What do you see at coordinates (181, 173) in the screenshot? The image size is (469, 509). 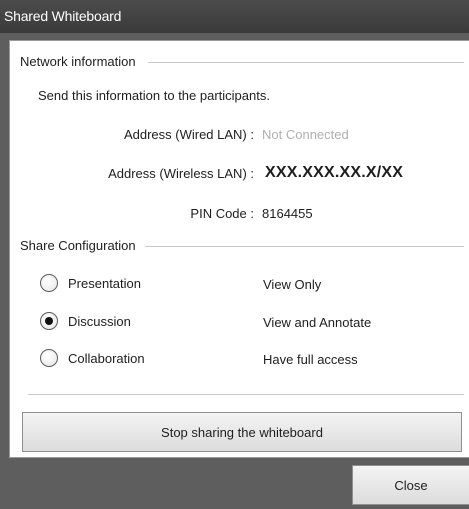 I see `wireless-address-label: Address (Wireless LAN) :` at bounding box center [181, 173].